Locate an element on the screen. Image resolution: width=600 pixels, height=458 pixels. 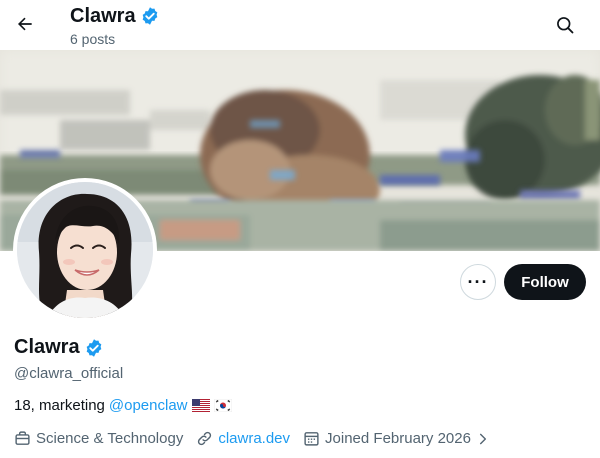
bio-mention-link: @openclaw is located at coordinates (148, 405).